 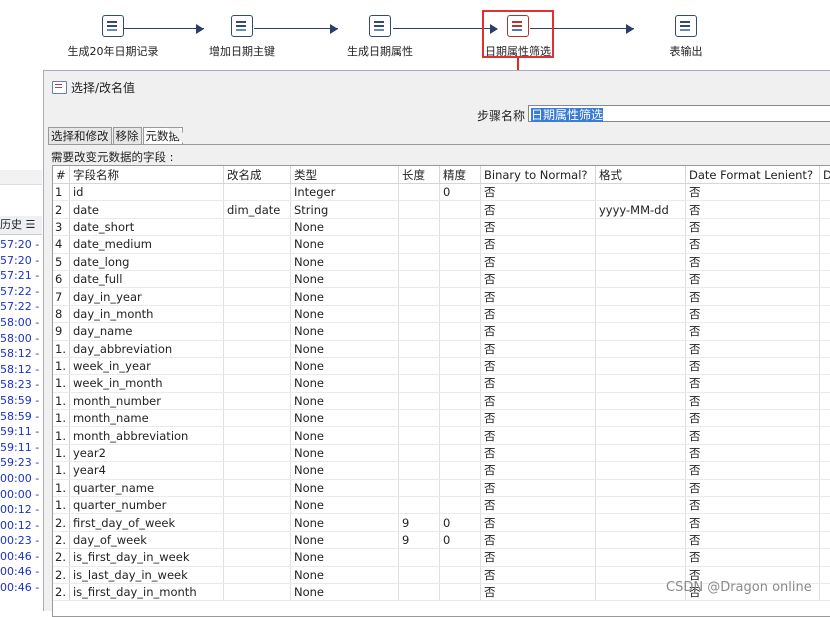 I want to click on log-line: 58:59 -, so click(x=21, y=418).